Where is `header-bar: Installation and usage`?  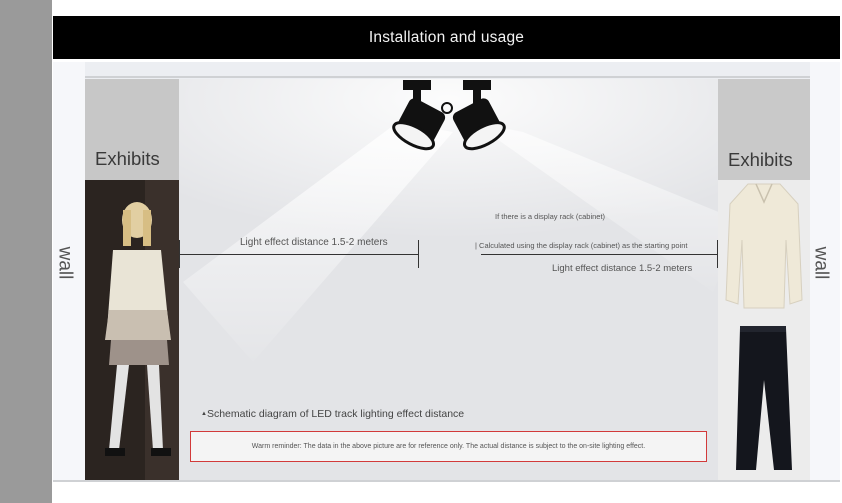
header-bar: Installation and usage is located at coordinates (446, 37).